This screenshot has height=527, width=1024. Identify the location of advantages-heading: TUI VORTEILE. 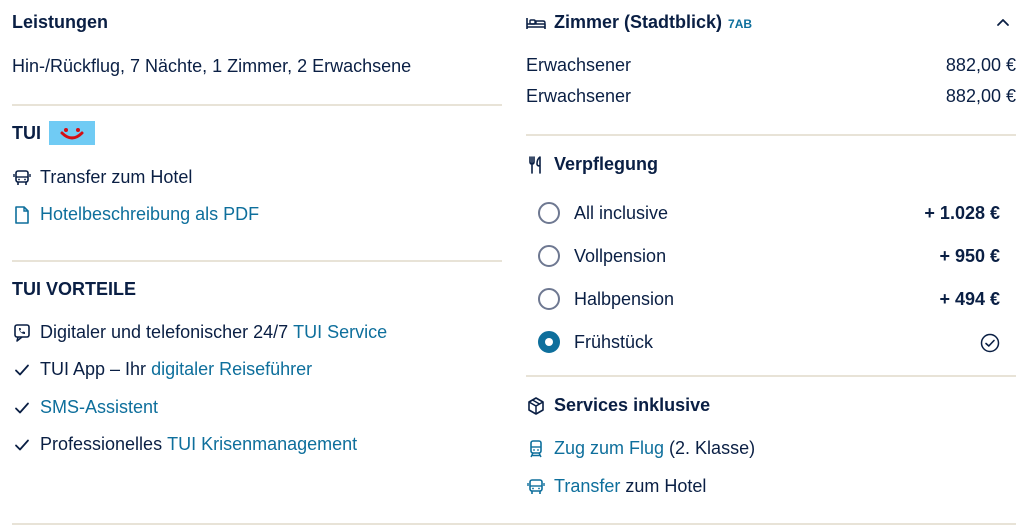
(74, 289).